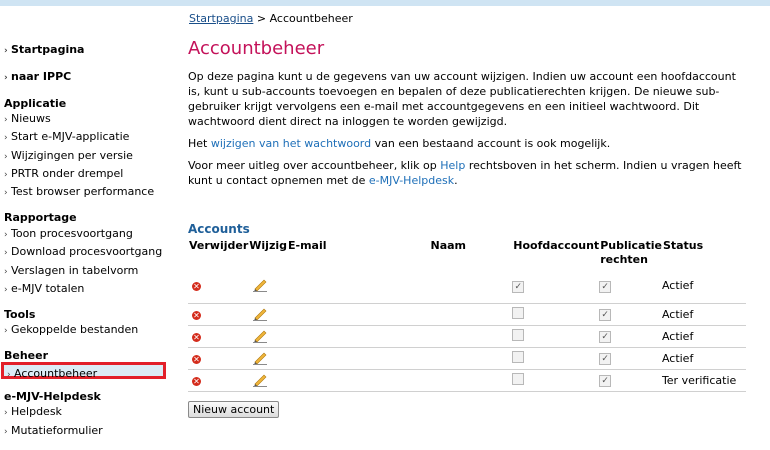  I want to click on help-link: Help, so click(452, 165).